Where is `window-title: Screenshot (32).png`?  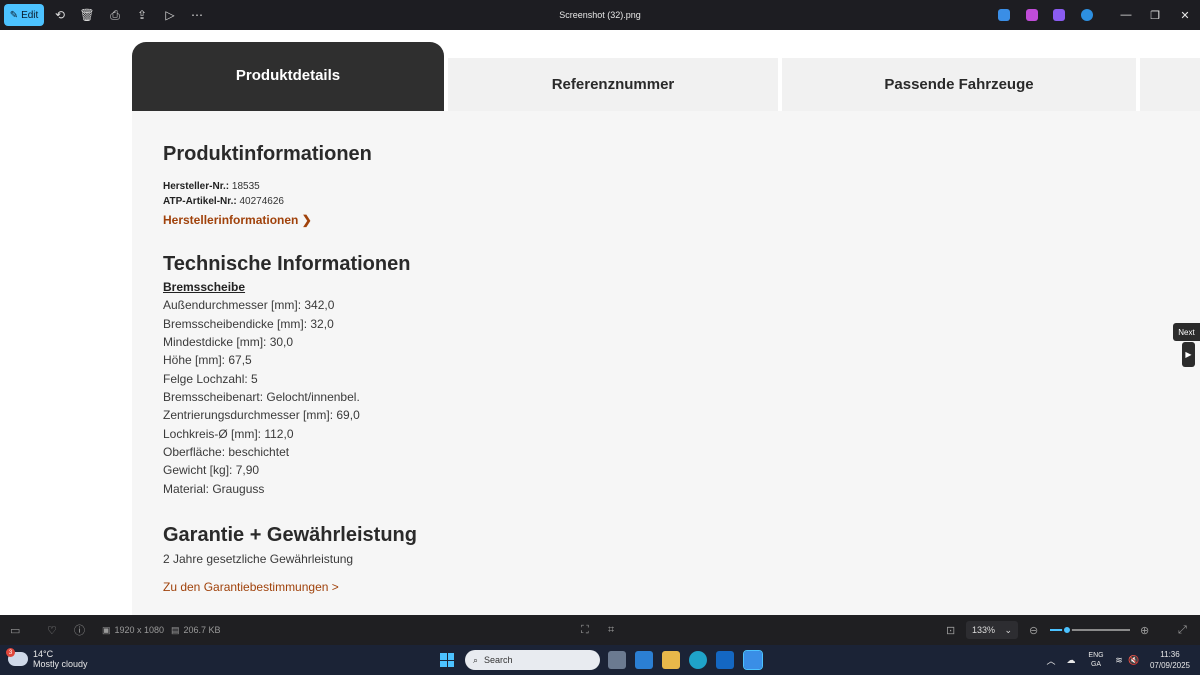 window-title: Screenshot (32).png is located at coordinates (600, 15).